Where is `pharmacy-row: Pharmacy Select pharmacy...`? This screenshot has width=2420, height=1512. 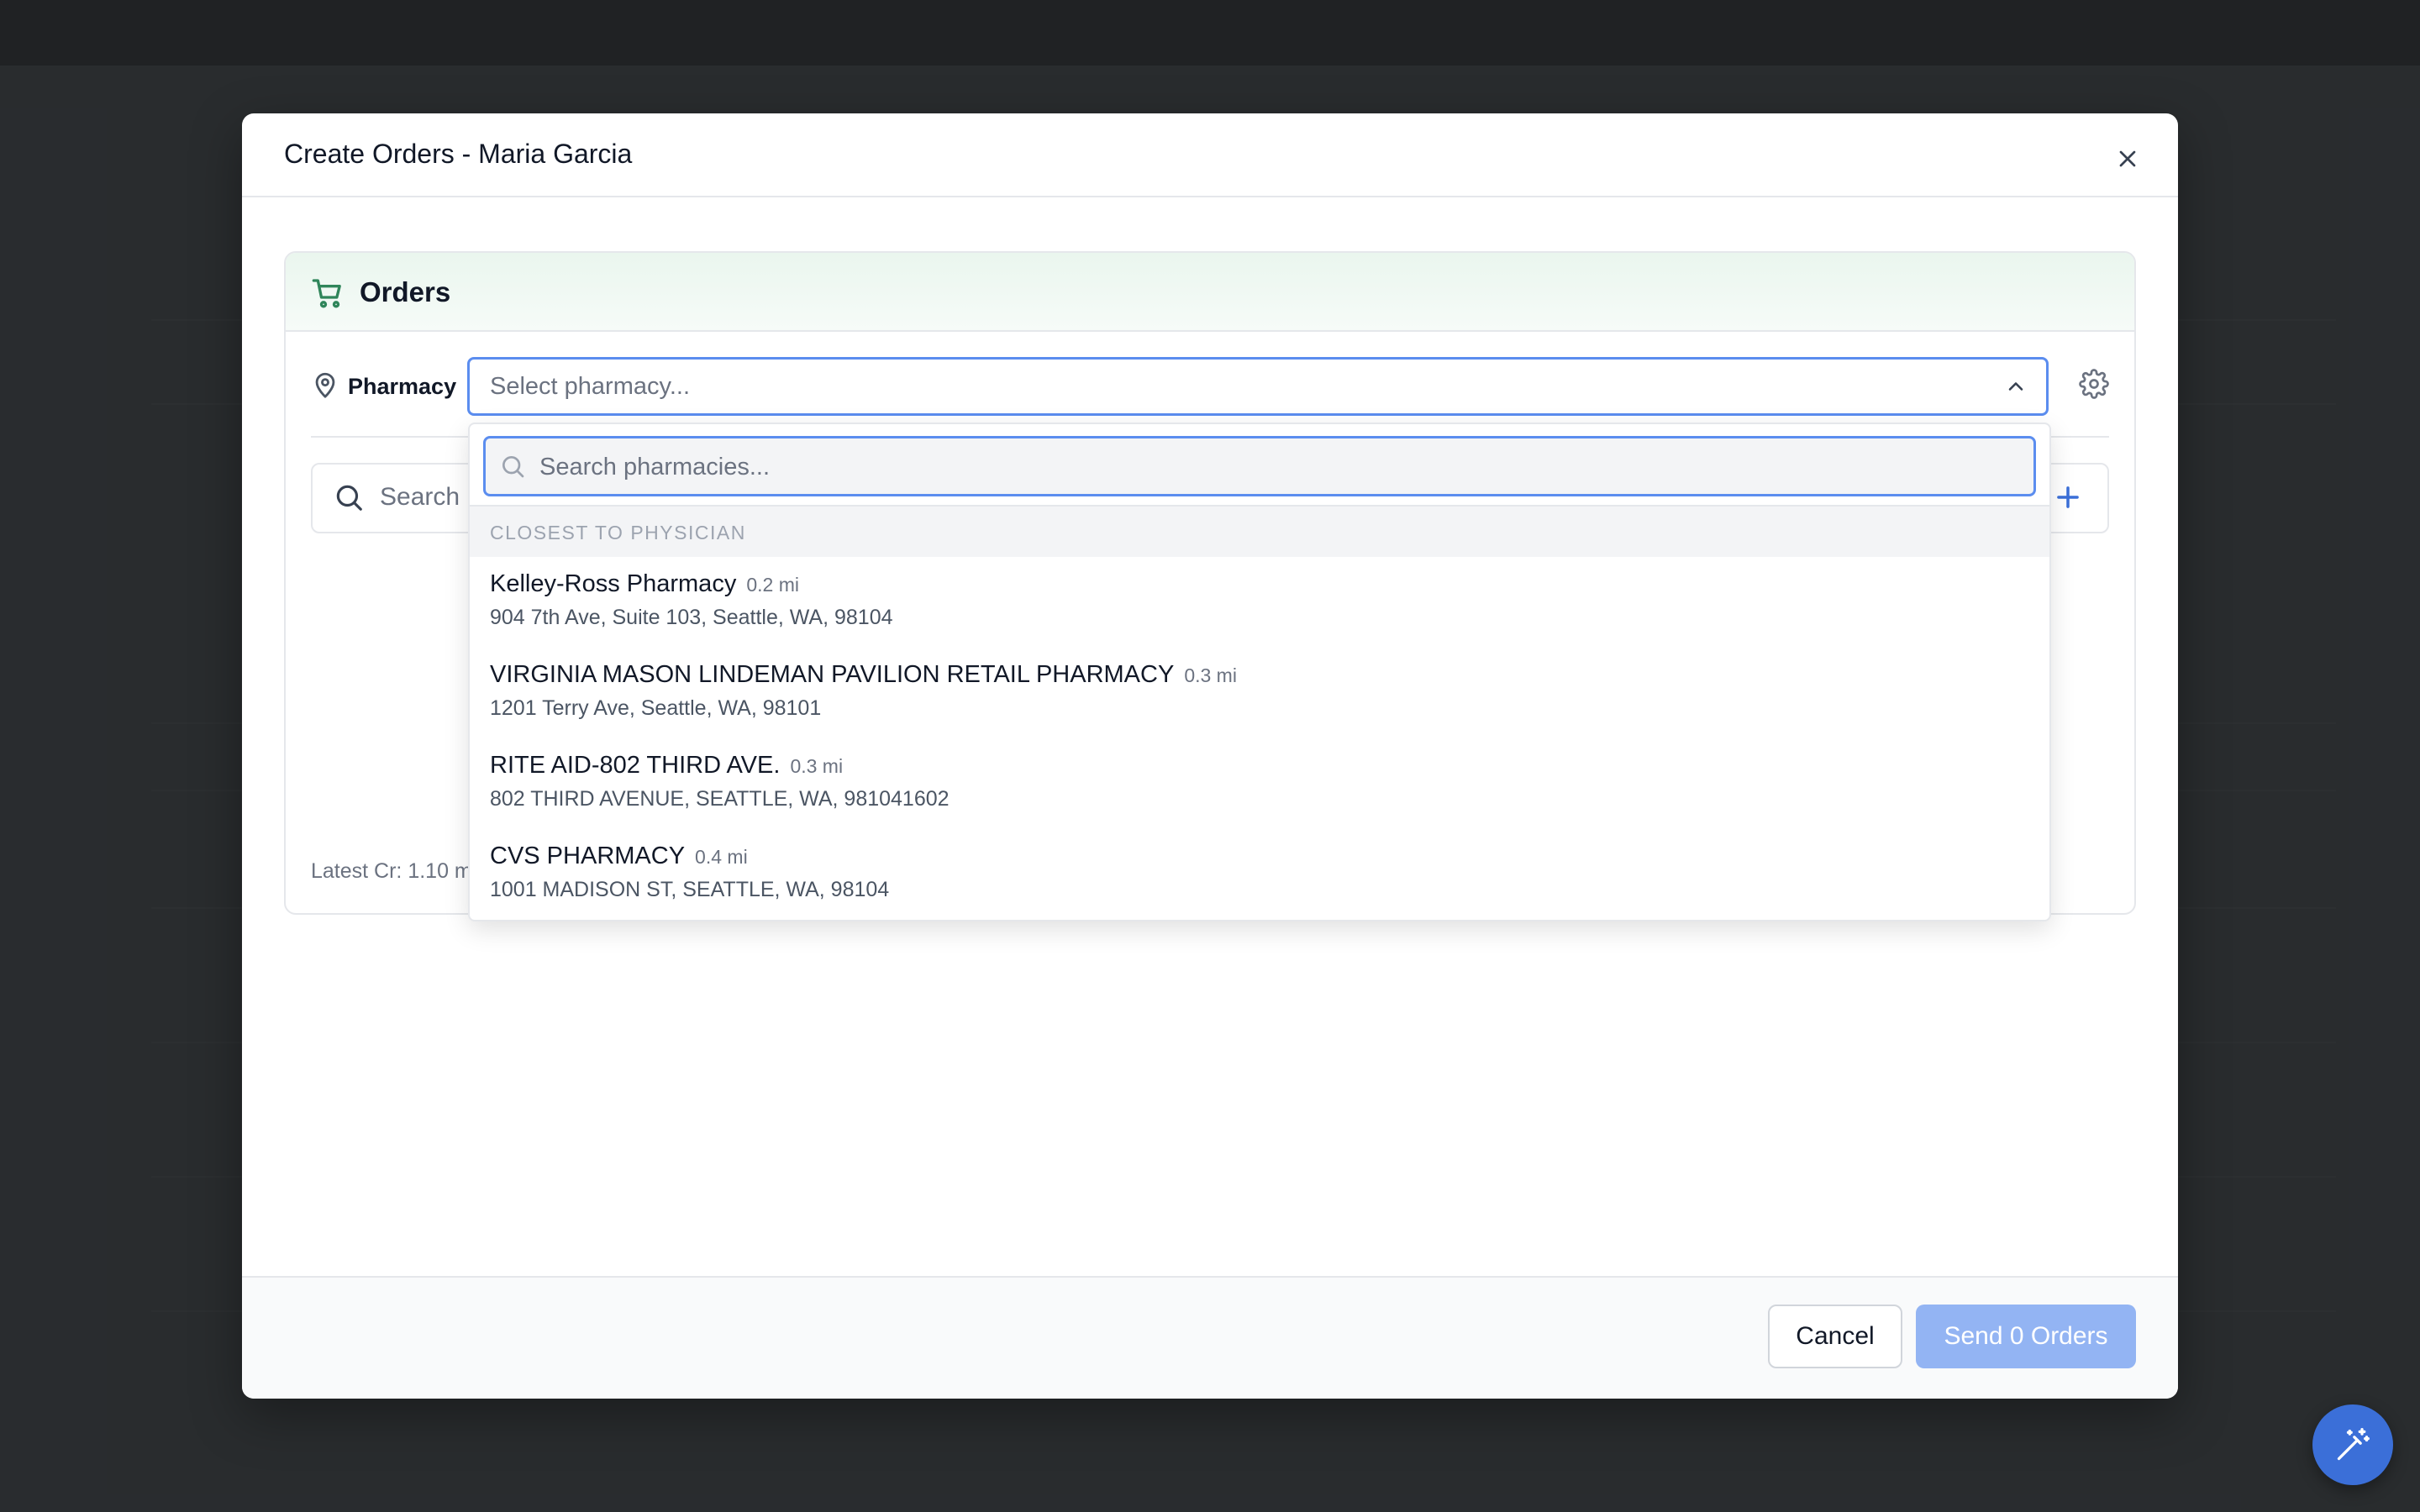 pharmacy-row: Pharmacy Select pharmacy... is located at coordinates (1210, 386).